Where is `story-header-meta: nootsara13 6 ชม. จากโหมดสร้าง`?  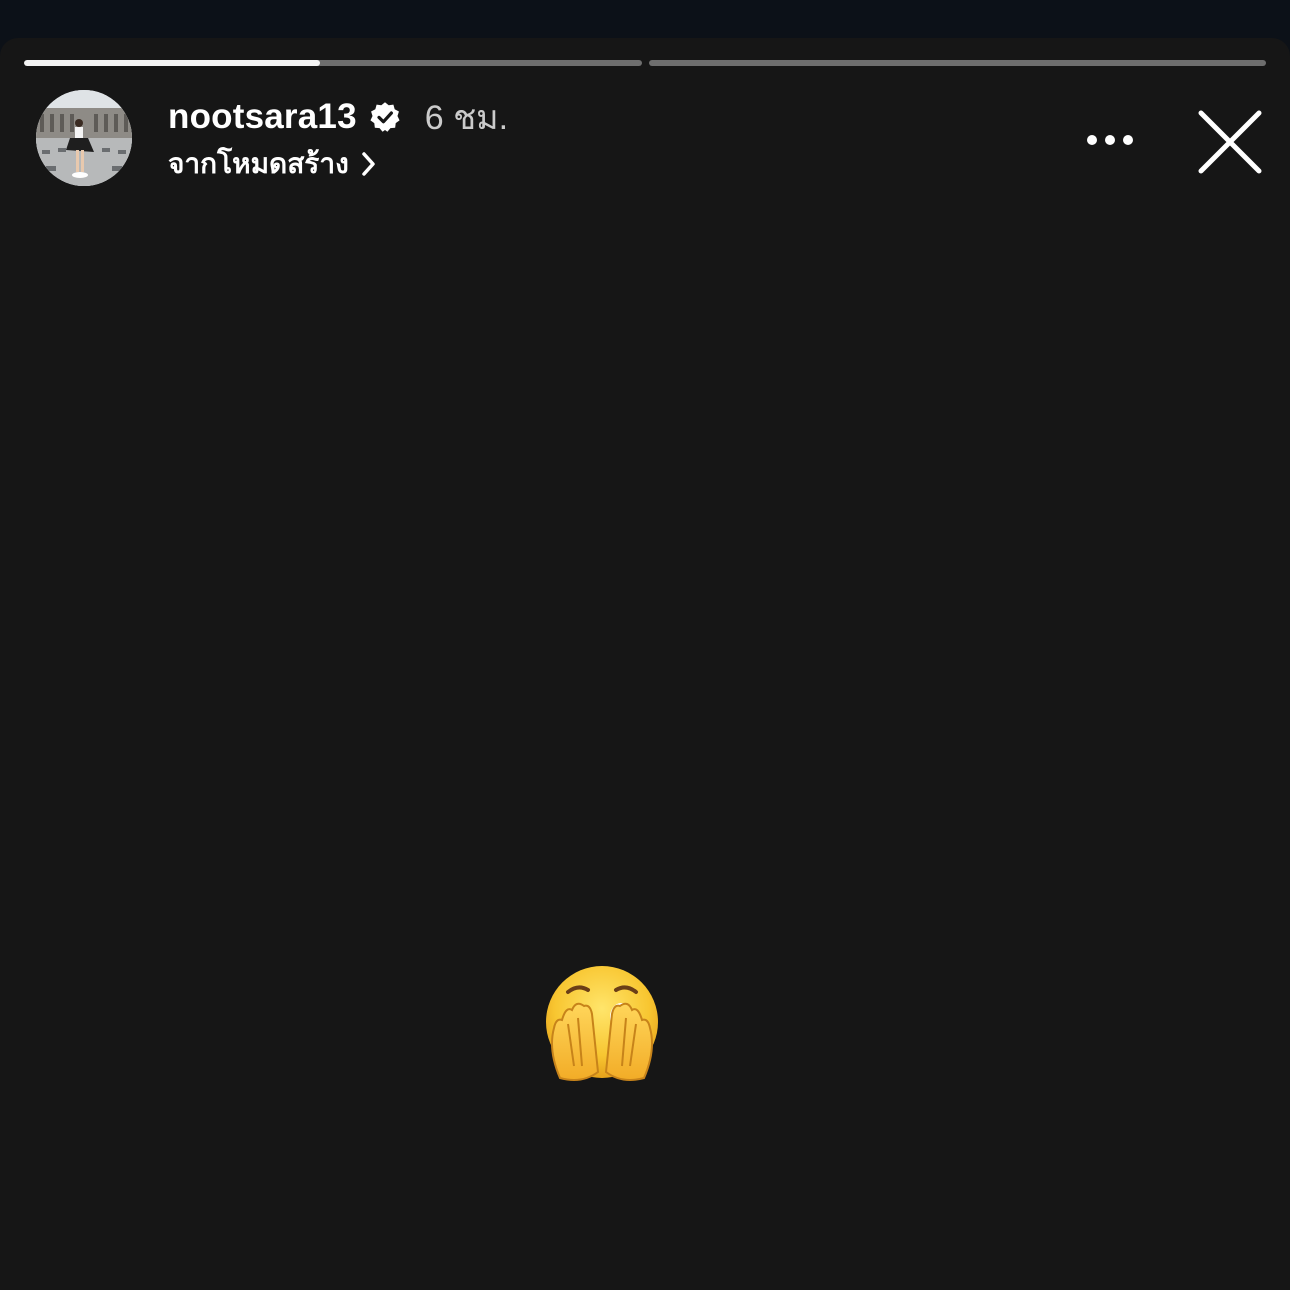 story-header-meta: nootsara13 6 ชม. จากโหมดสร้าง is located at coordinates (338, 139).